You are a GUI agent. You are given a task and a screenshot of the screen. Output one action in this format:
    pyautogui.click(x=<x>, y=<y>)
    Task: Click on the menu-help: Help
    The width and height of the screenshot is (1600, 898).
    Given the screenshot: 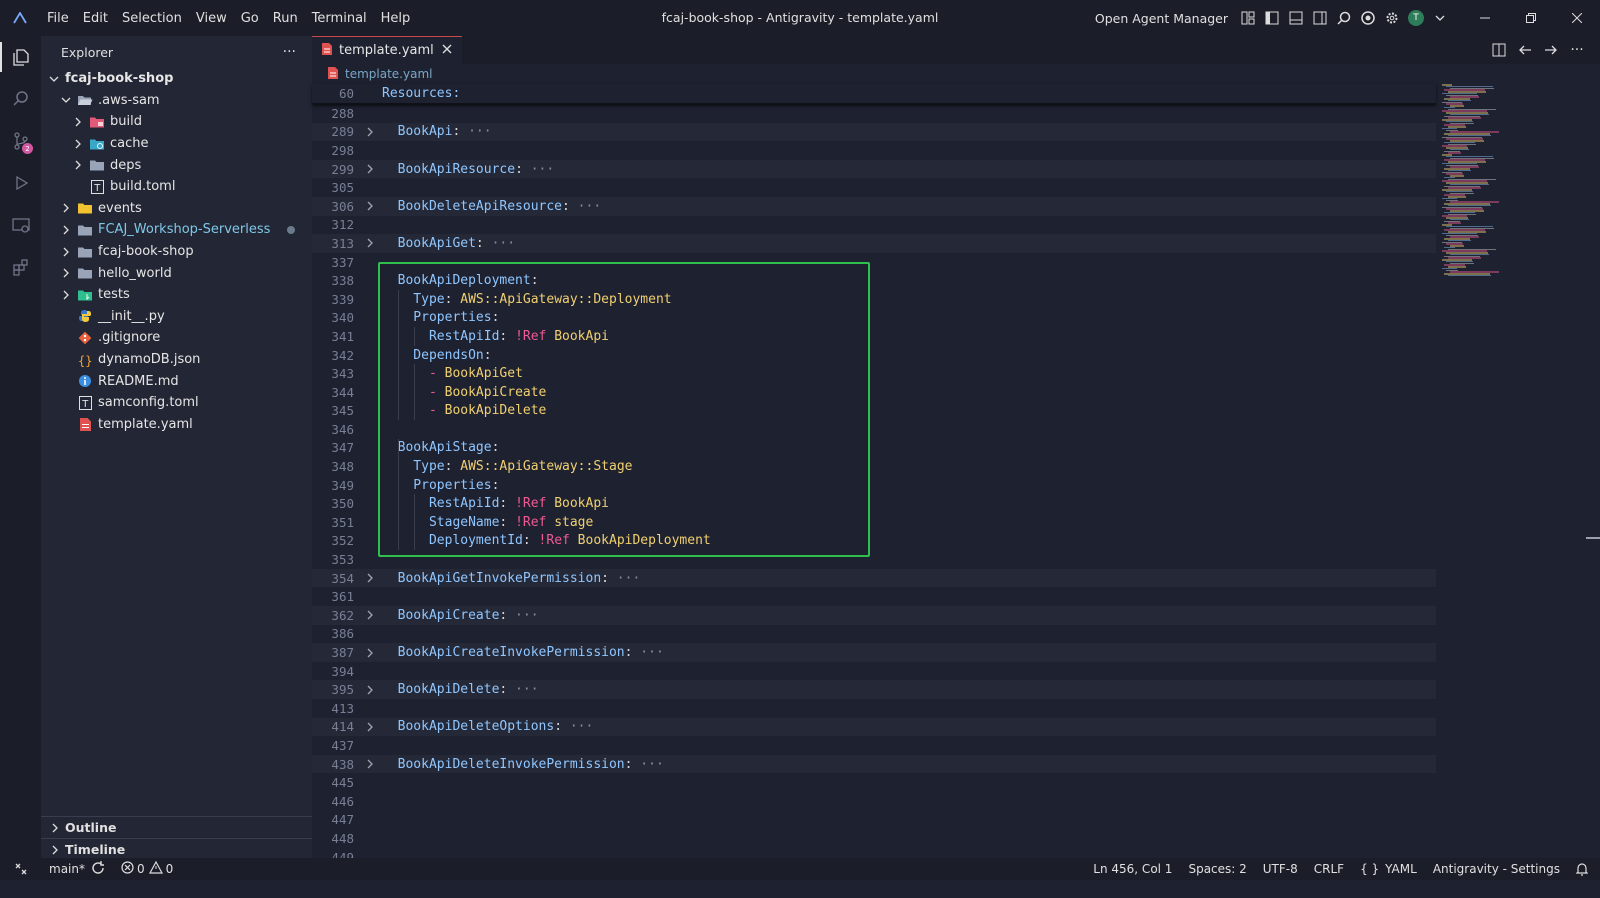 What is the action you would take?
    pyautogui.click(x=396, y=18)
    